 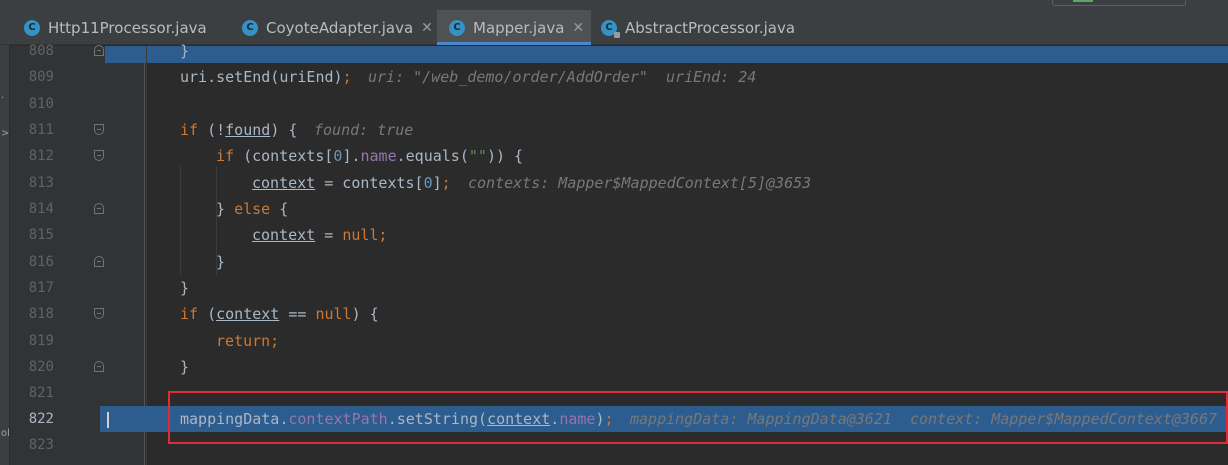 I want to click on code-text: context = contexts[0];, so click(x=351, y=183).